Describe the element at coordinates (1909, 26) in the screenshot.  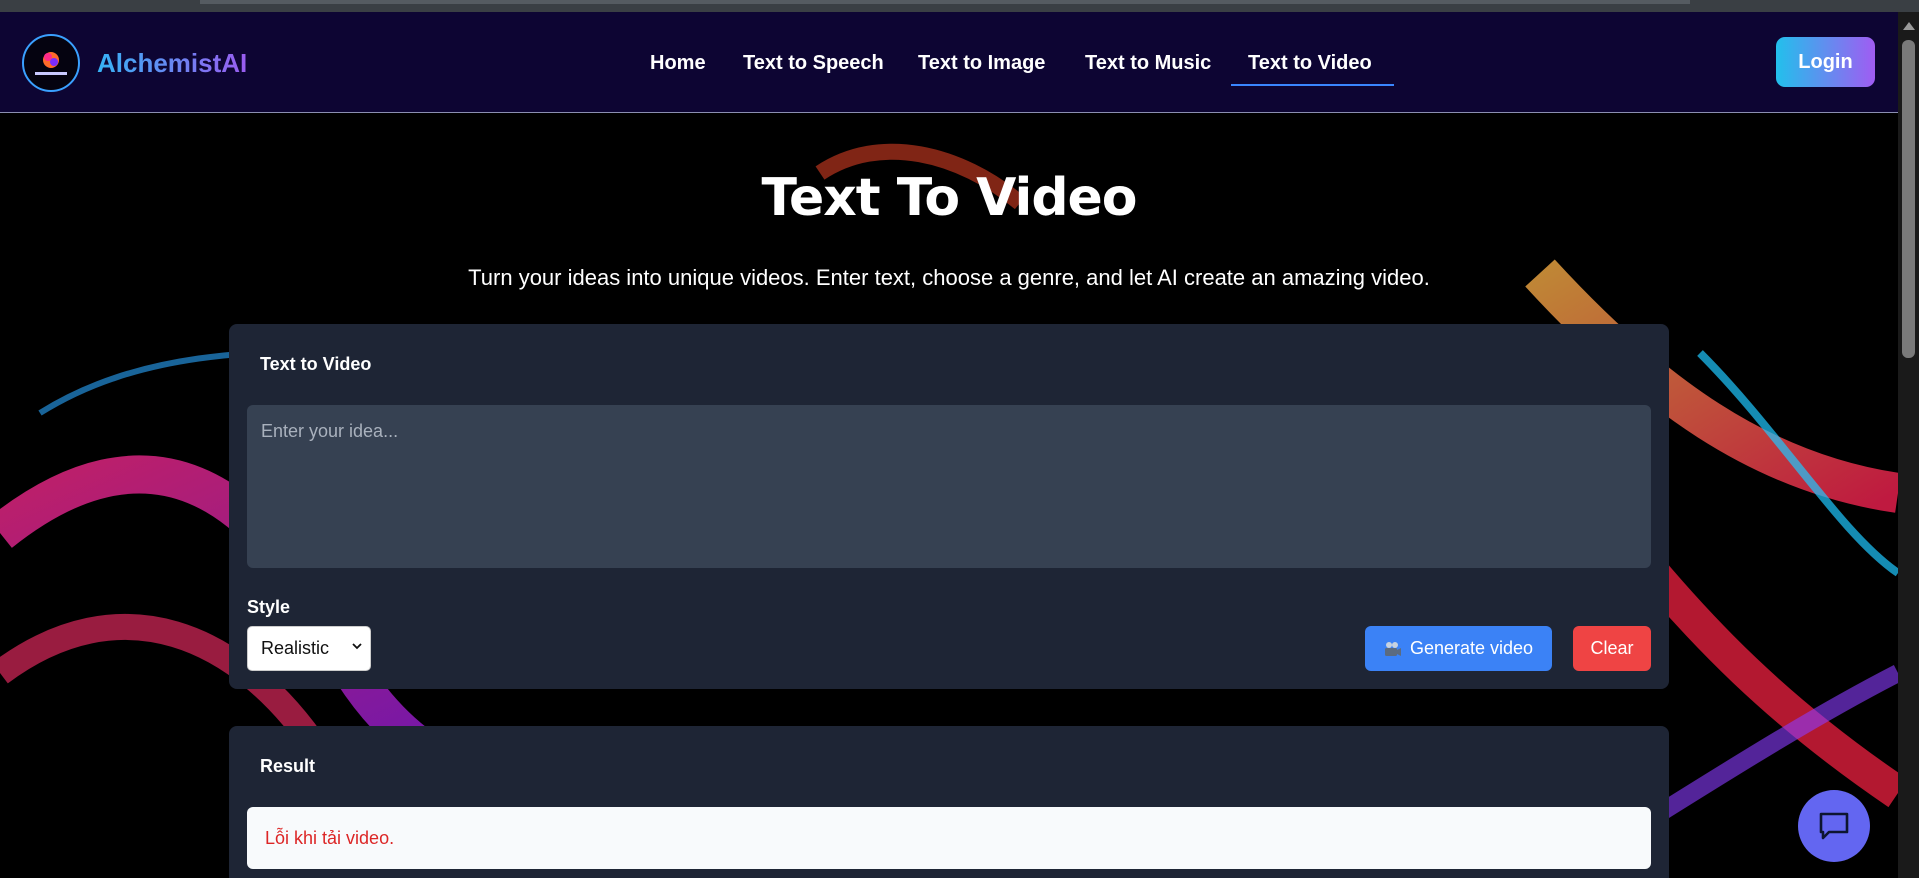
I see `scroll-up-arrow-icon` at that location.